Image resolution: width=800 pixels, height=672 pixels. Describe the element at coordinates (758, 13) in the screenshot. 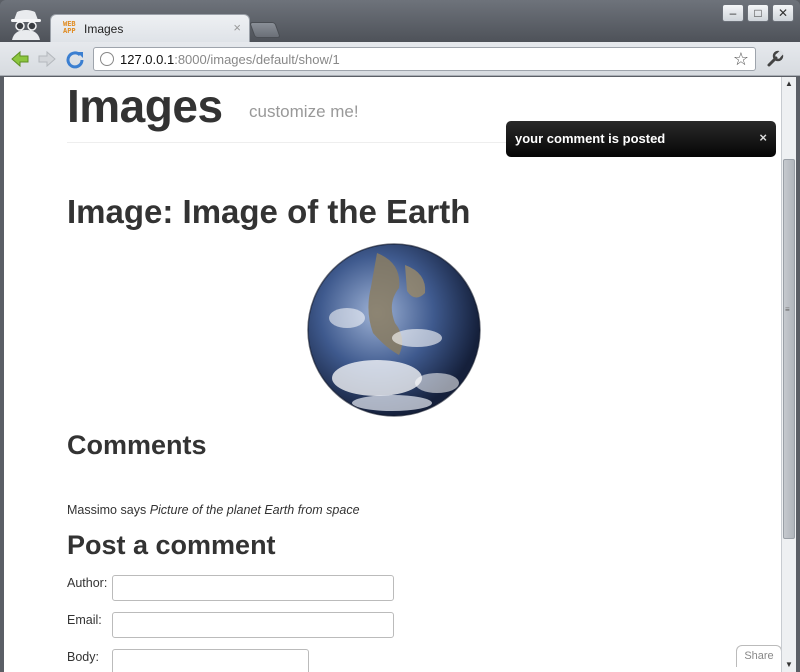

I see `maximize-button: □` at that location.